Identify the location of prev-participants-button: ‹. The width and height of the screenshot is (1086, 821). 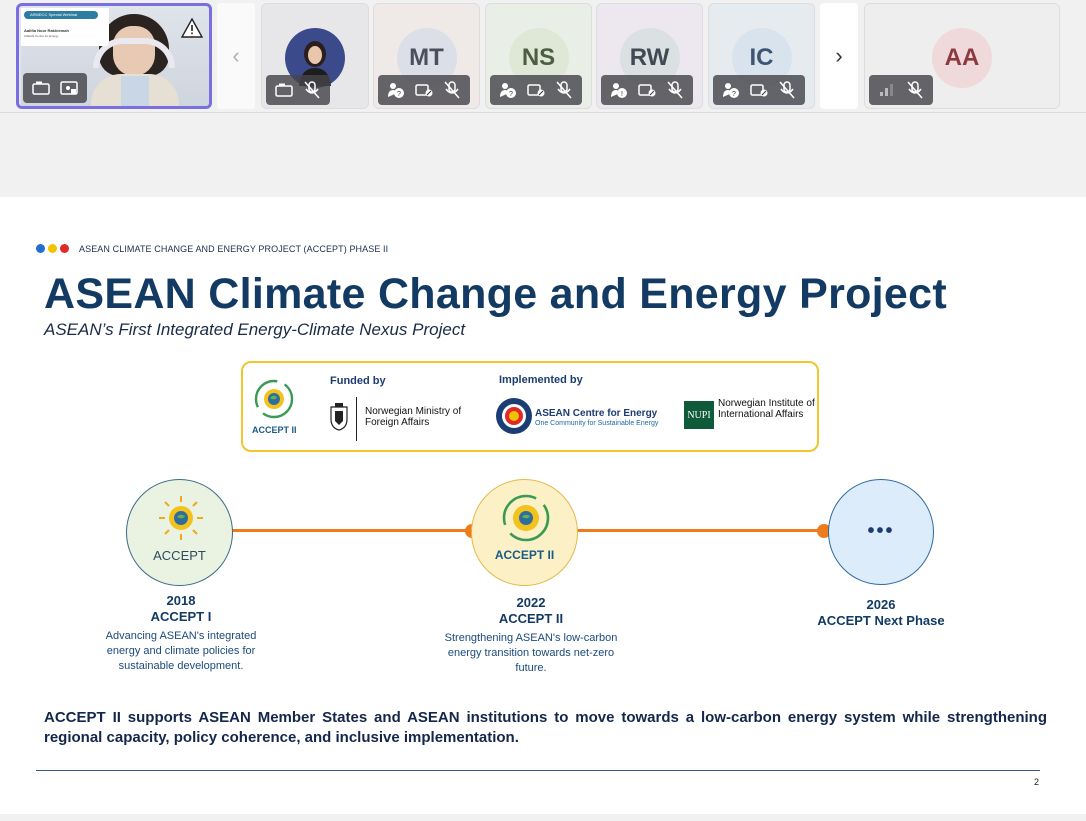
(236, 56).